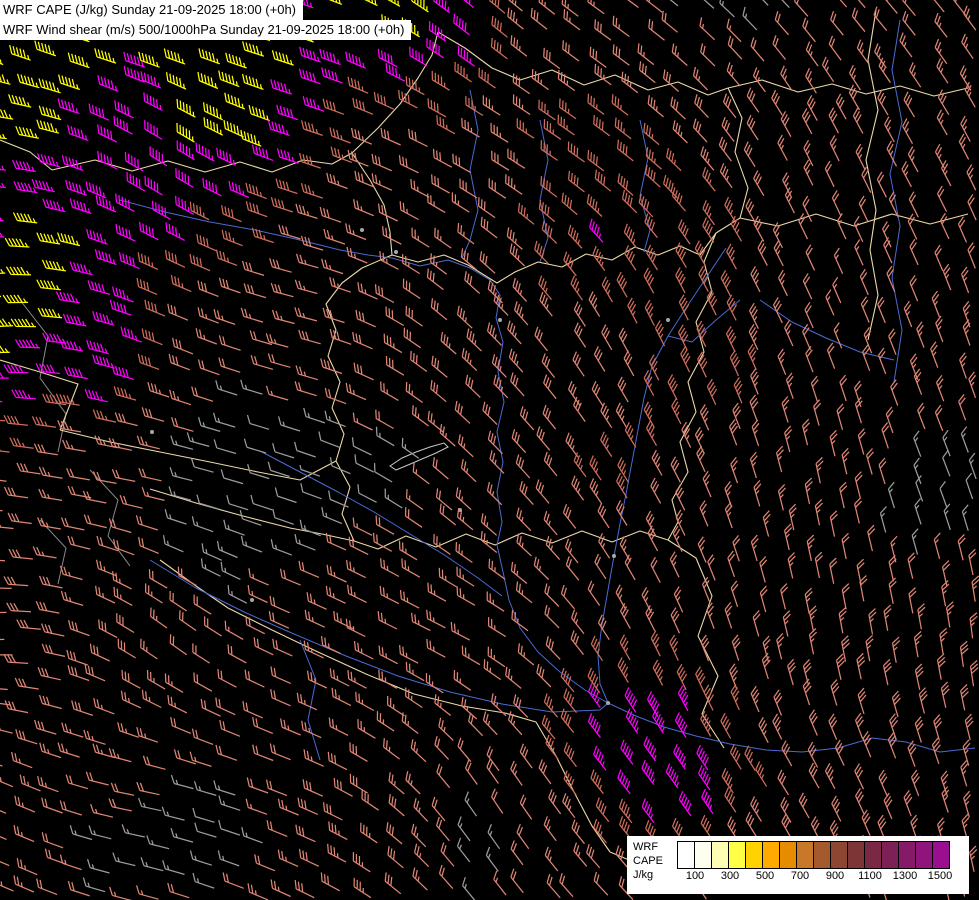 The height and width of the screenshot is (900, 979). Describe the element at coordinates (695, 876) in the screenshot. I see `legend-tick: 100` at that location.